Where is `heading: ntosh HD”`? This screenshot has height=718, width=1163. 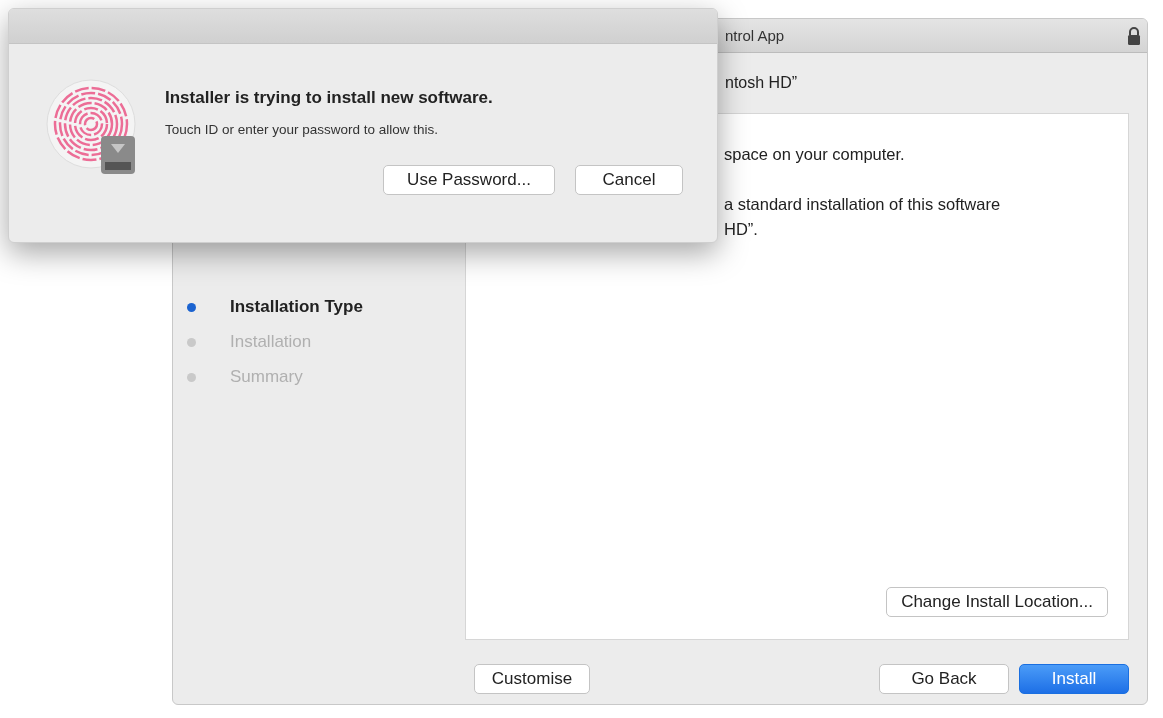 heading: ntosh HD” is located at coordinates (761, 83).